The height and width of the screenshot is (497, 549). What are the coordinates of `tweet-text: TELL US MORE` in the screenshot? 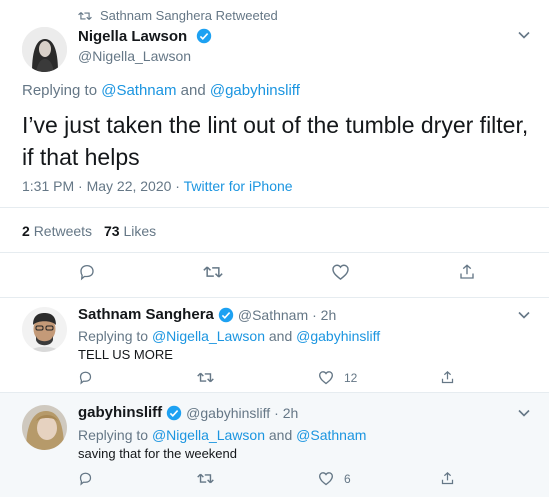 It's located at (125, 354).